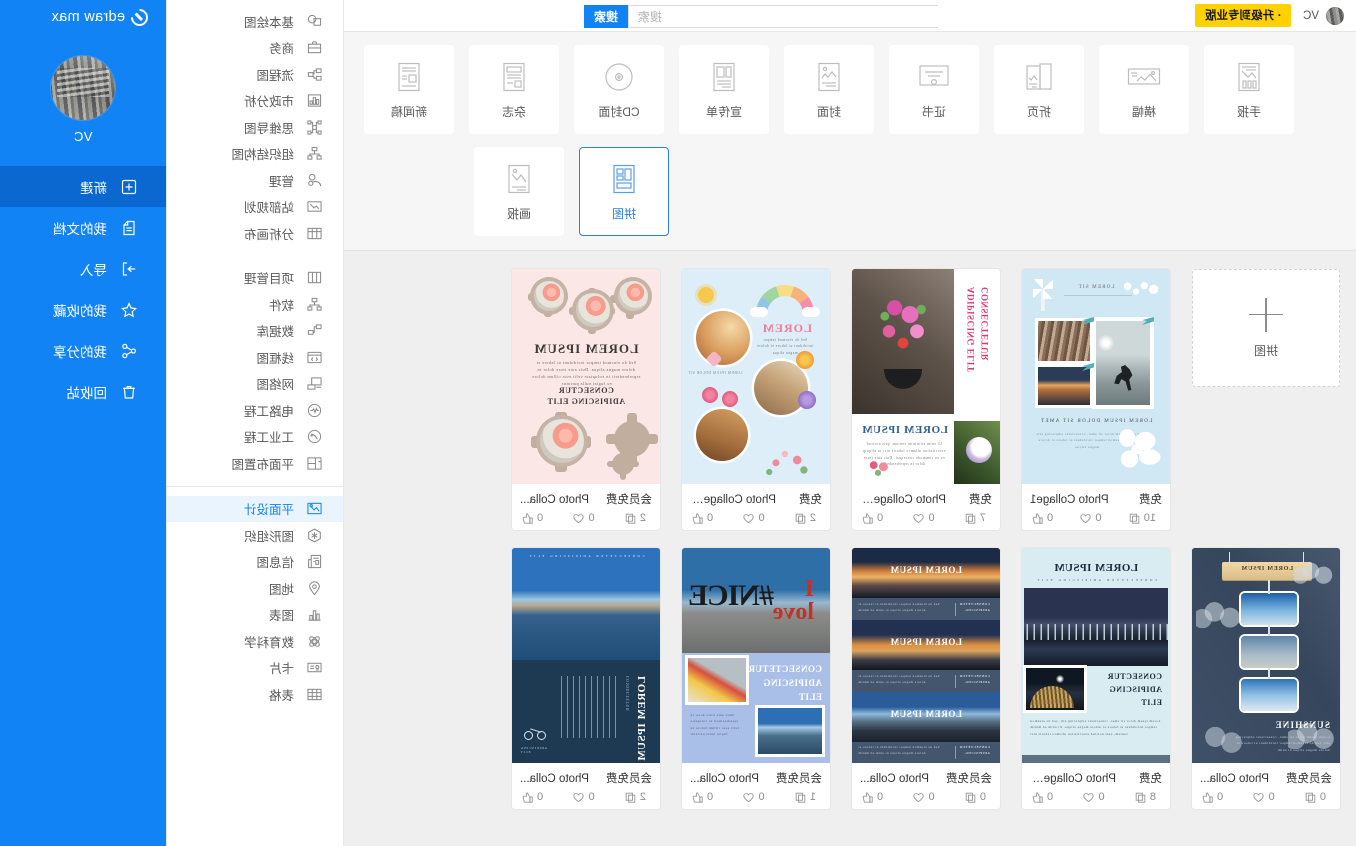 The image size is (1356, 846). What do you see at coordinates (255, 384) in the screenshot?
I see `sidebar-item-network: 网络图` at bounding box center [255, 384].